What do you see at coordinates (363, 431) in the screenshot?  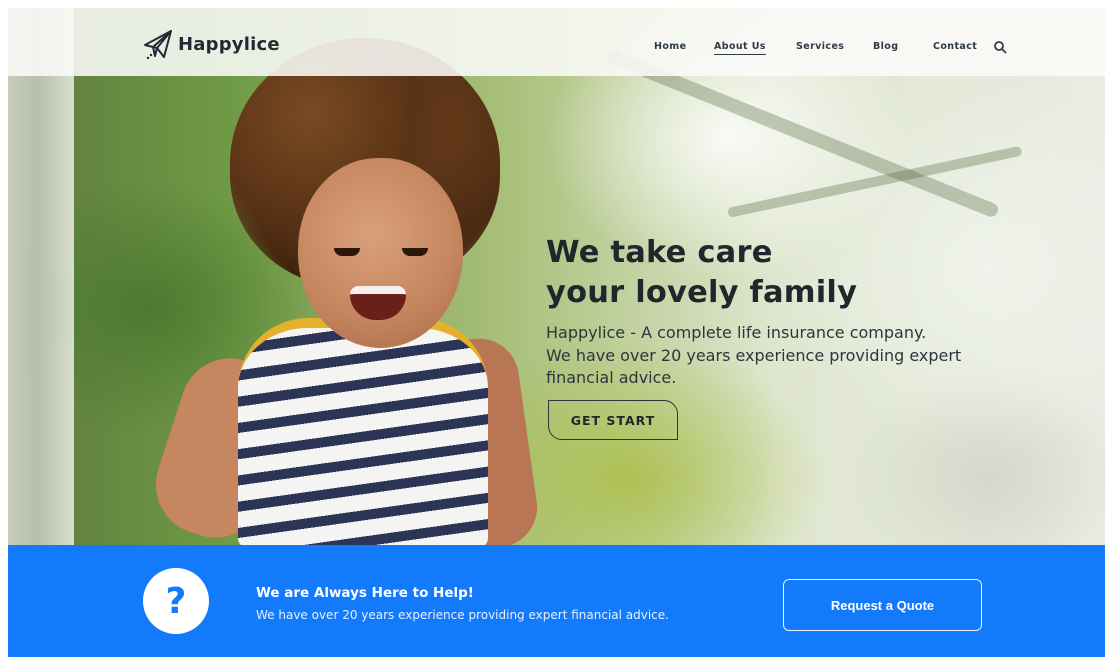 I see `child-striped-shirt` at bounding box center [363, 431].